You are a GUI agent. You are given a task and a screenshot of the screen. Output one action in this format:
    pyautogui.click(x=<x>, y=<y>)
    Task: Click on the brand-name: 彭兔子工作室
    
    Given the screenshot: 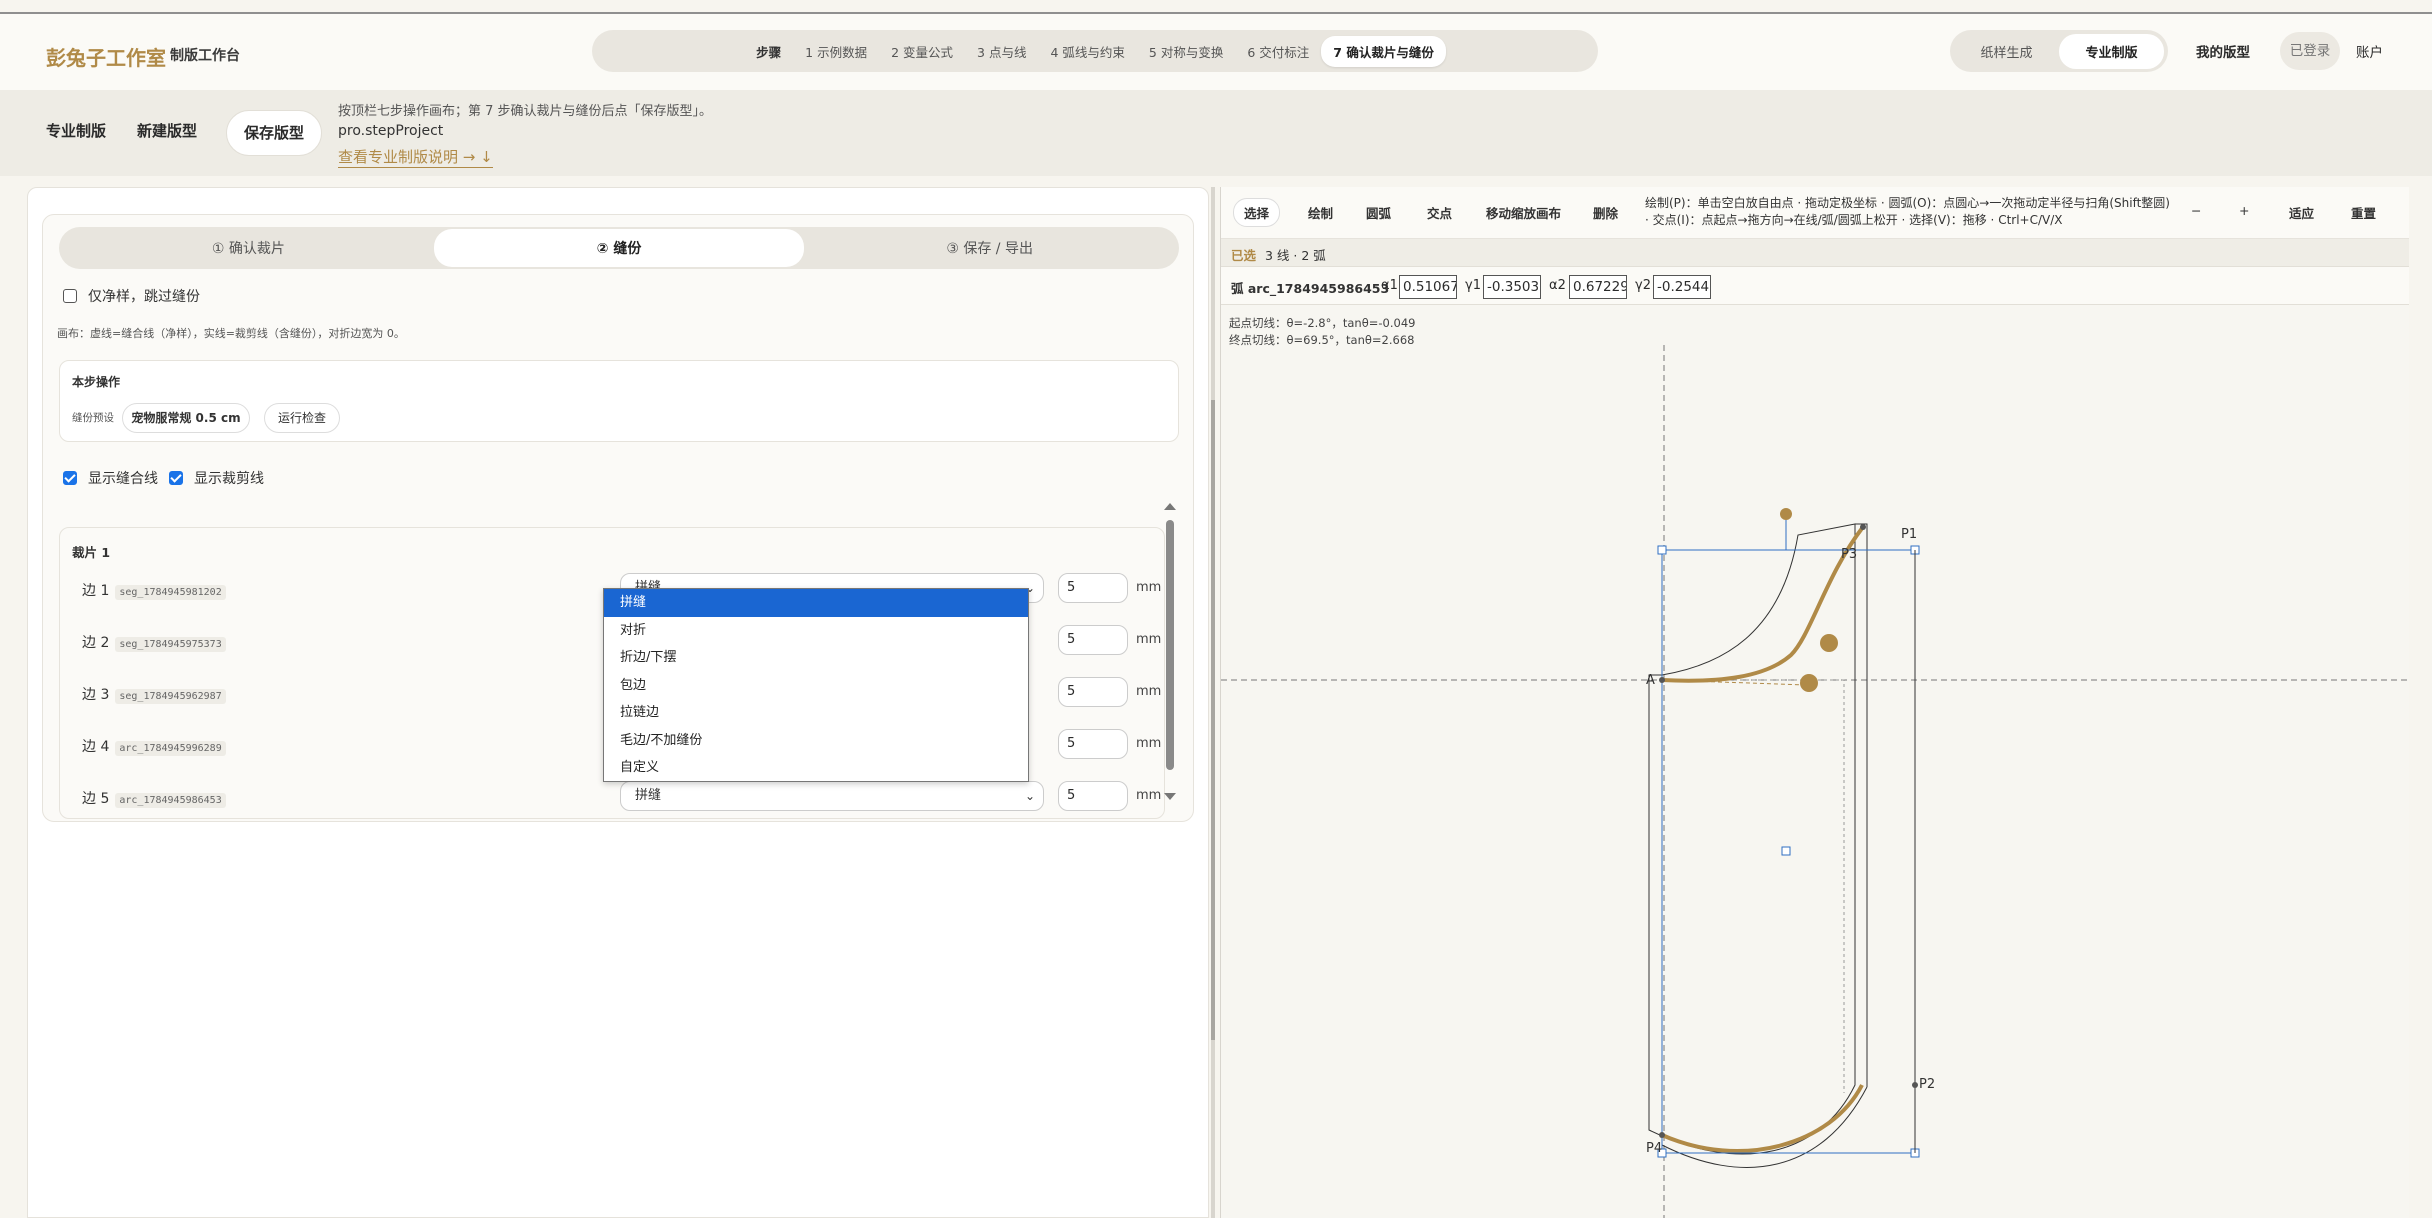 What is the action you would take?
    pyautogui.click(x=106, y=56)
    